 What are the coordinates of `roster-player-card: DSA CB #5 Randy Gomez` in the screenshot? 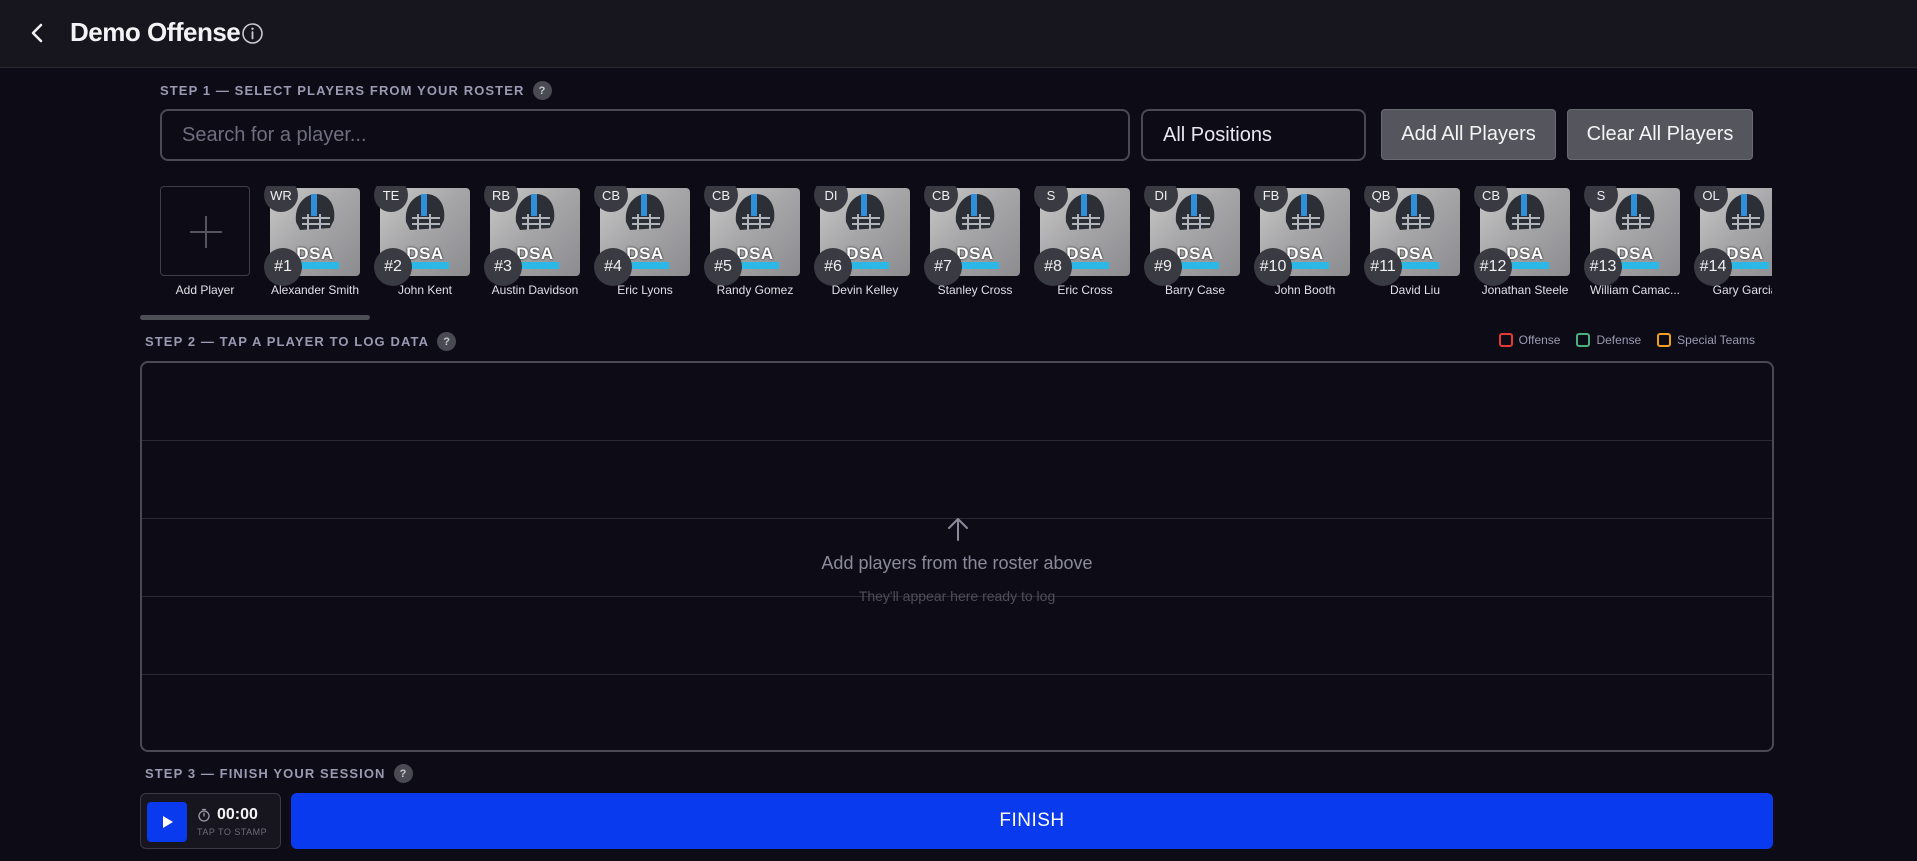 It's located at (755, 244).